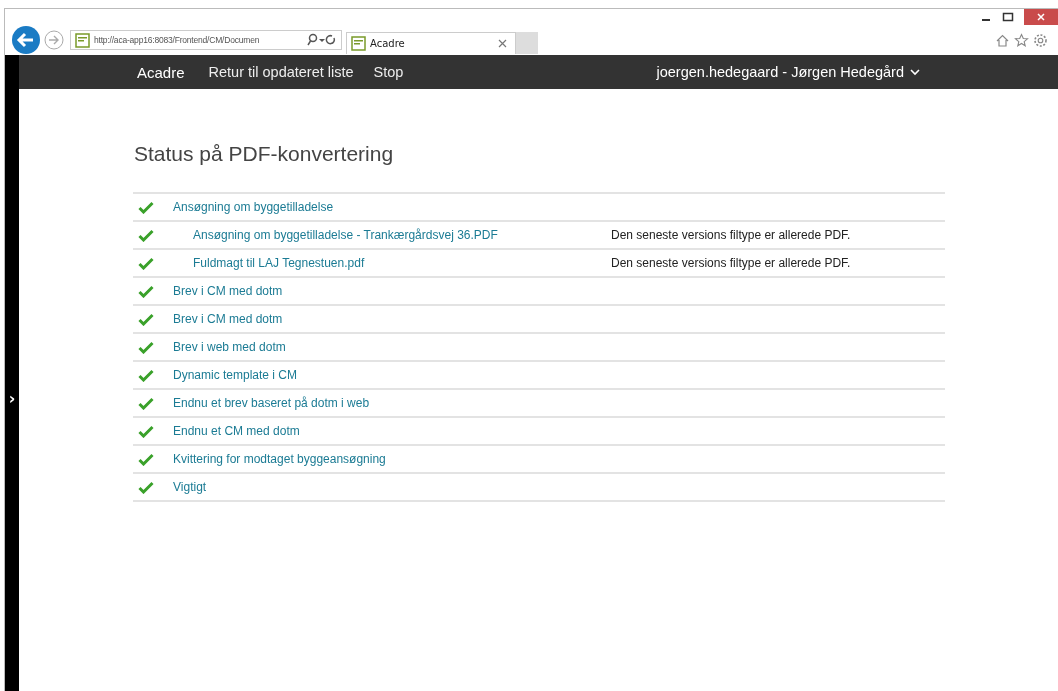  Describe the element at coordinates (253, 207) in the screenshot. I see `document-link: Ansøgning om byggetilladelse` at that location.